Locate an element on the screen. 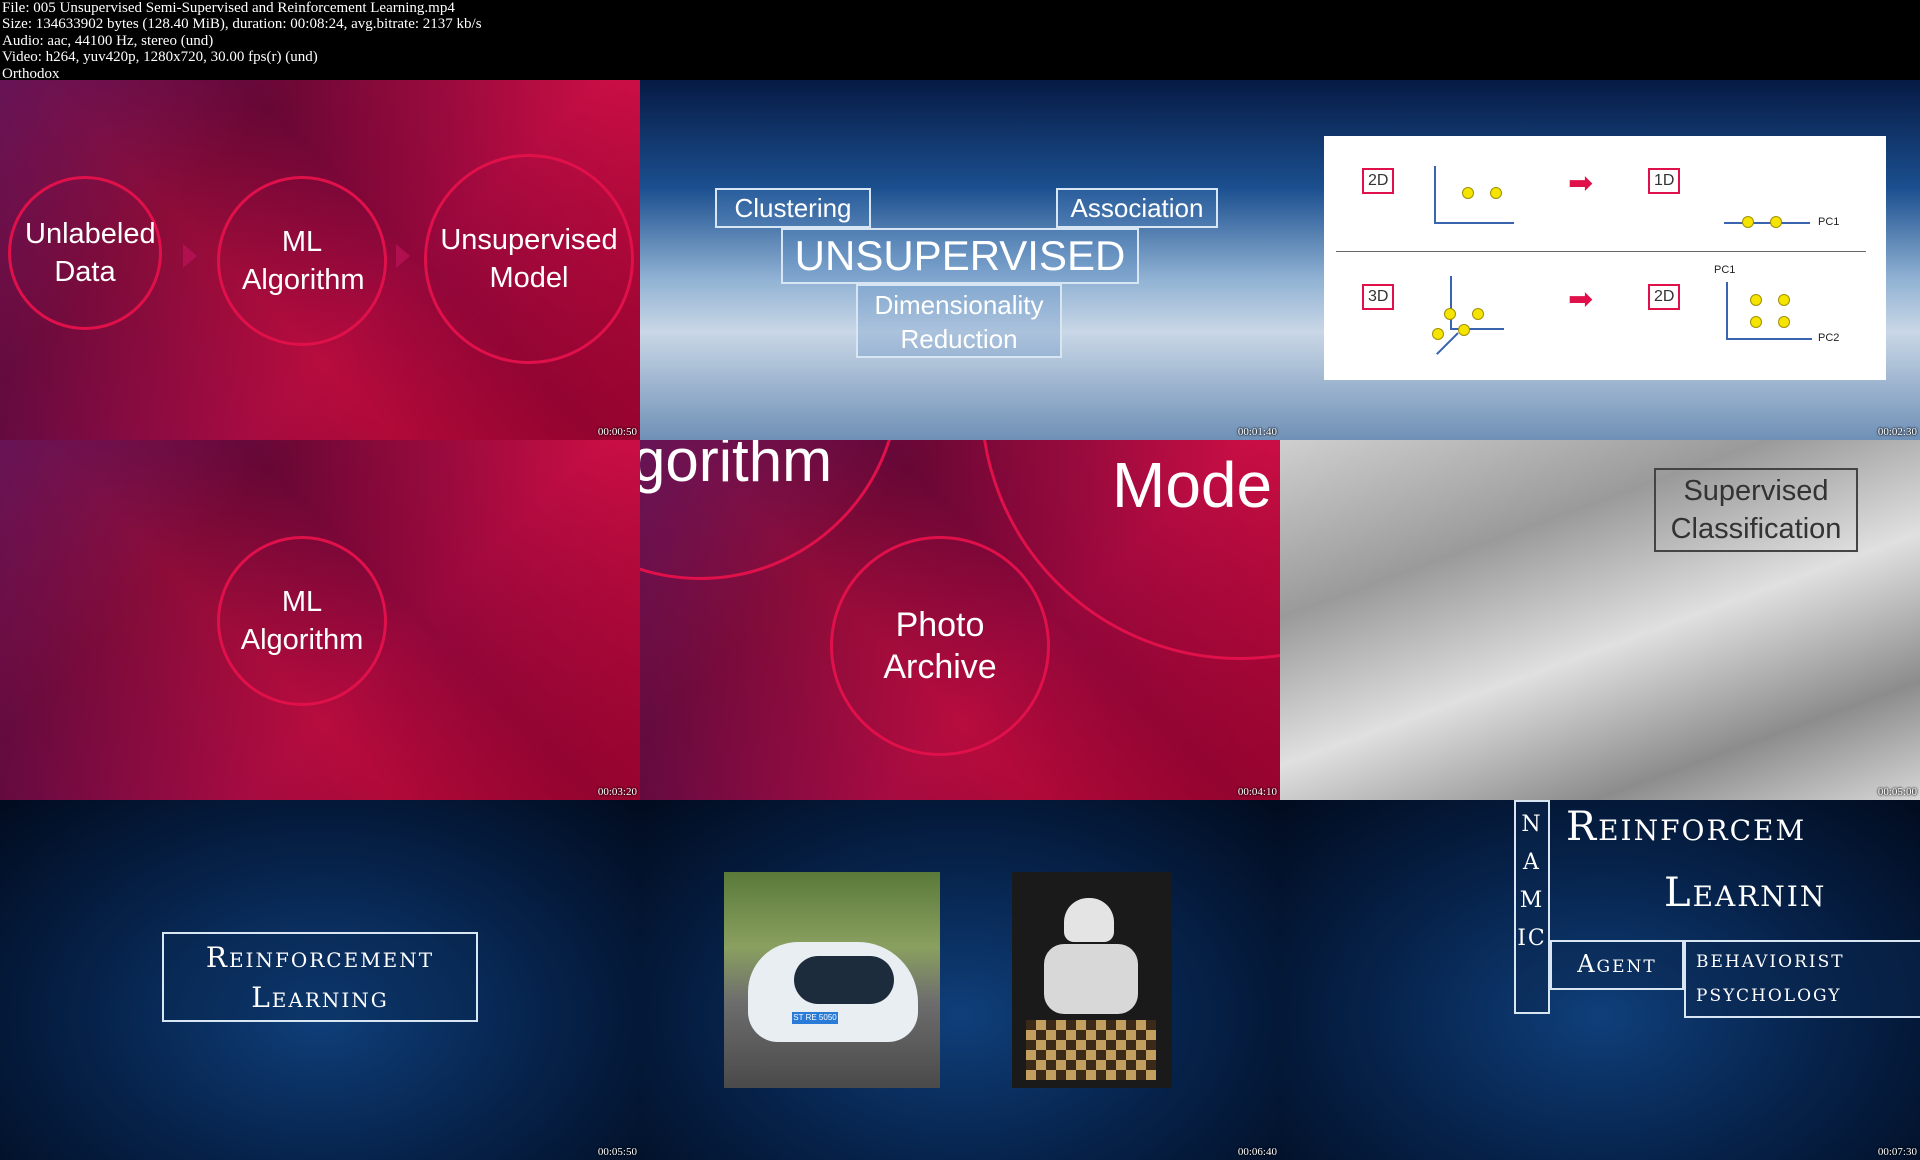  thumbnail-8: ST RE 5050 00:06:40 is located at coordinates (960, 980).